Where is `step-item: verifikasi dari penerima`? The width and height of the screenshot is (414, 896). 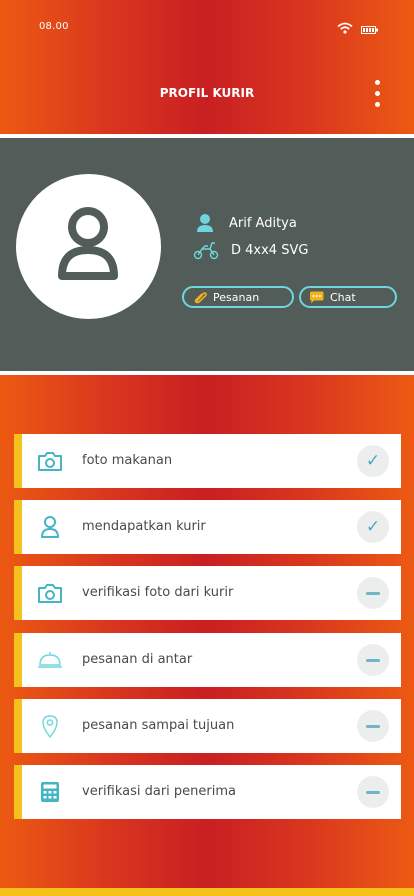 step-item: verifikasi dari penerima is located at coordinates (207, 792).